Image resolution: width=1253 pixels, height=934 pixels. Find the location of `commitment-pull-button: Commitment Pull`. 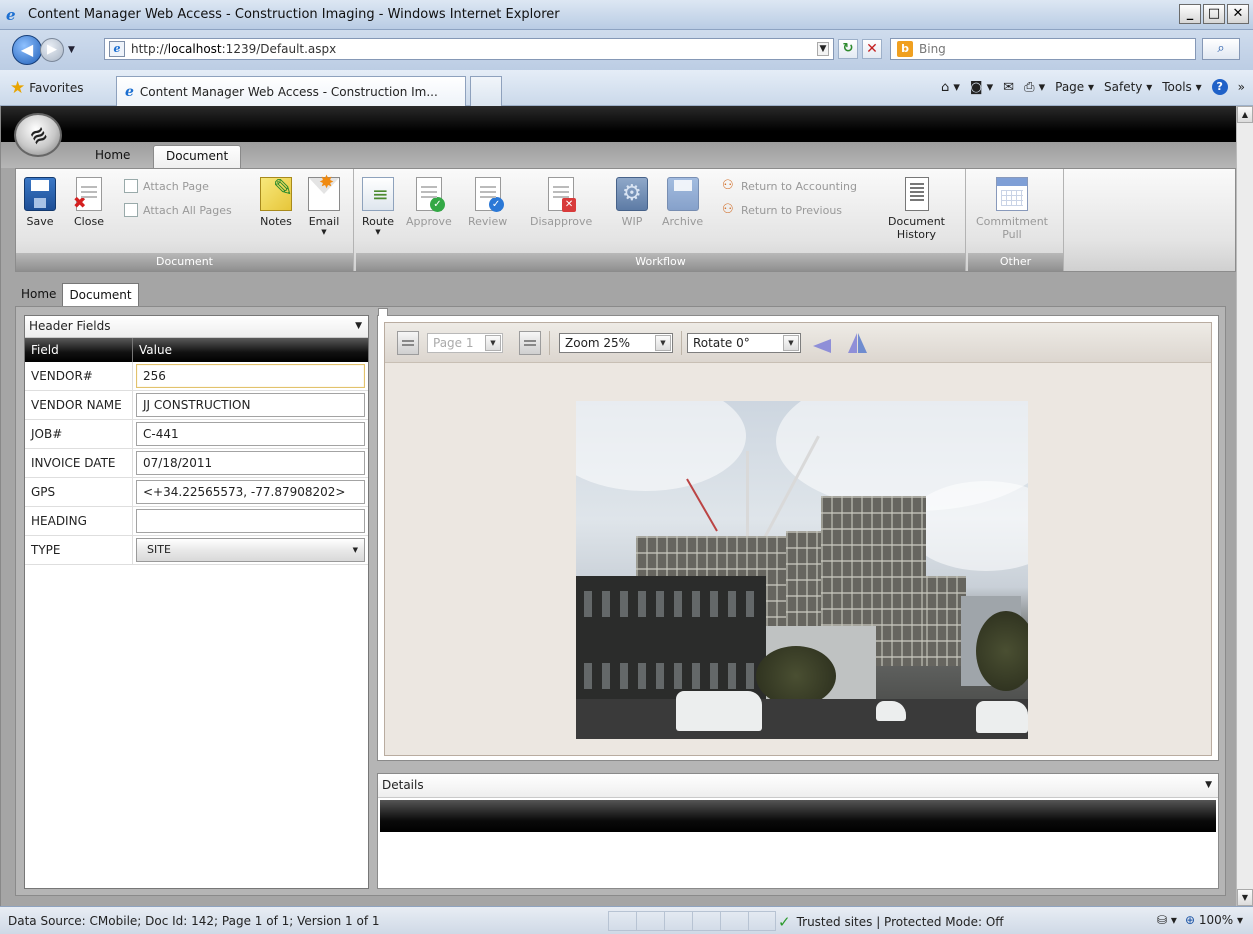

commitment-pull-button: Commitment Pull is located at coordinates (1012, 209).